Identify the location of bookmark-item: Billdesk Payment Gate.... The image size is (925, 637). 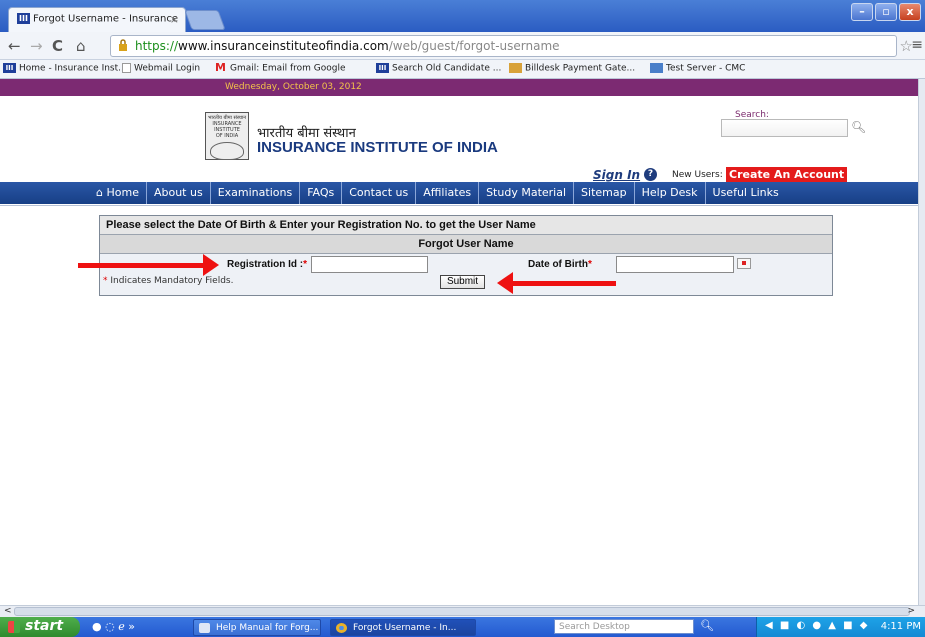
(572, 68).